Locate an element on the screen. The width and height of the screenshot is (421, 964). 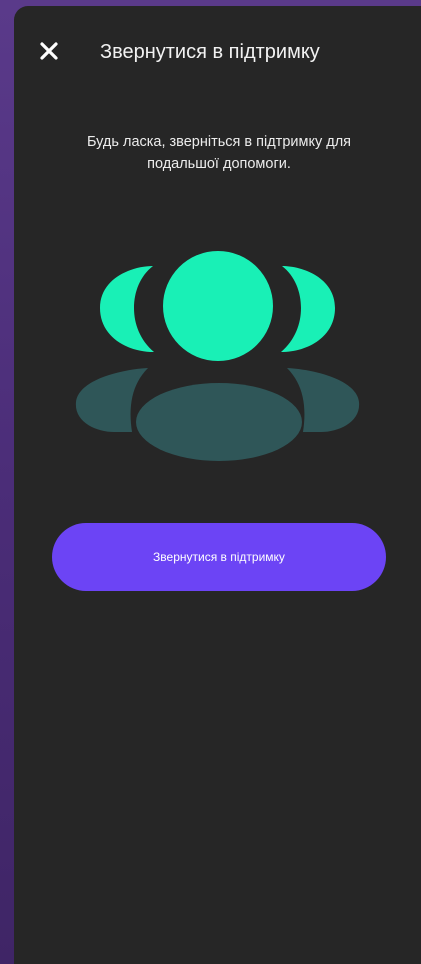
center-person-head is located at coordinates (218, 306).